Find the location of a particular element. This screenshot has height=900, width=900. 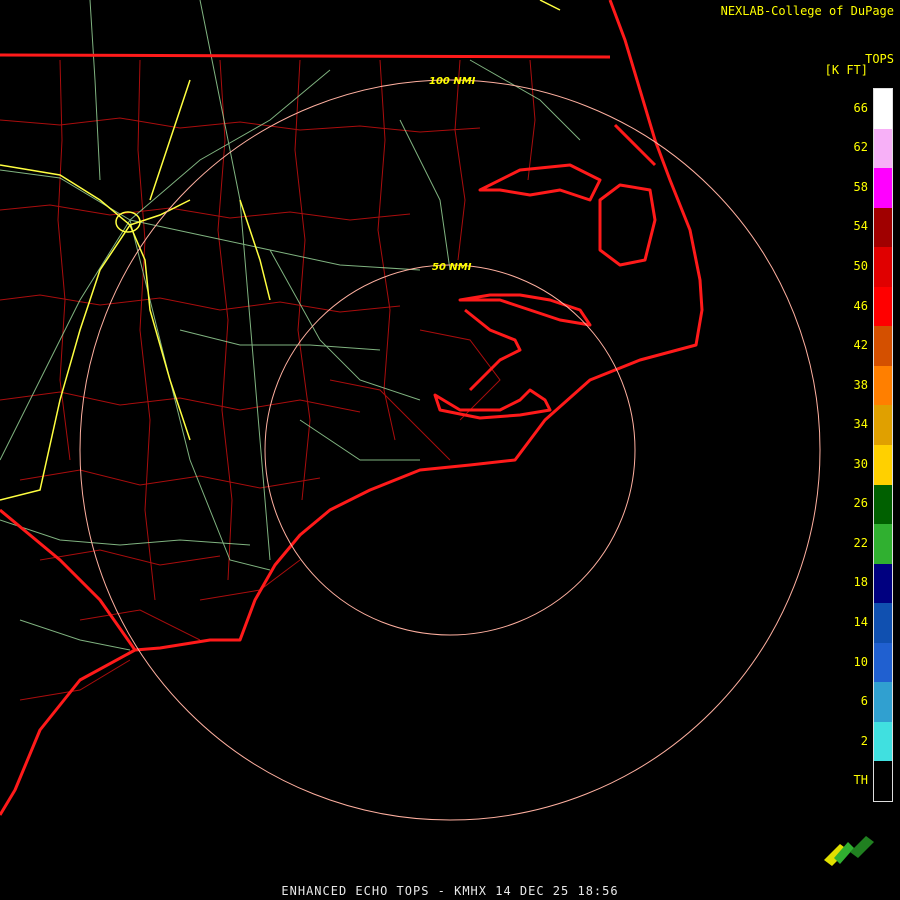

range-ring-label-100: 100 NMI is located at coordinates (452, 81).